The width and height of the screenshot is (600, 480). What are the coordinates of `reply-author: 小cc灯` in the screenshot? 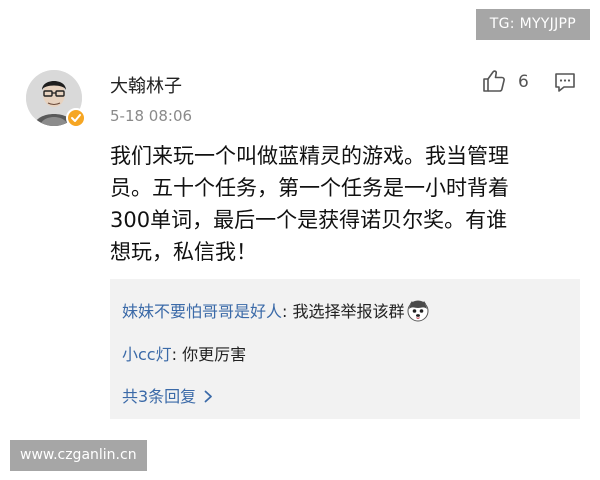 It's located at (147, 354).